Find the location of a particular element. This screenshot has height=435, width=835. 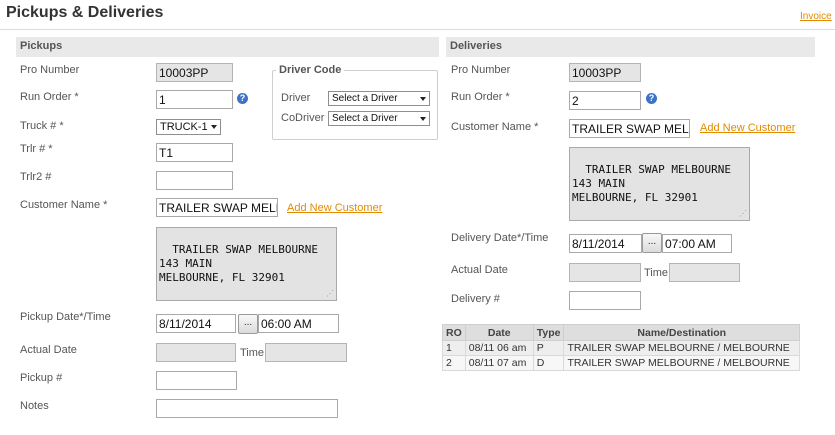

driver-code-legend: Driver Code is located at coordinates (310, 70).